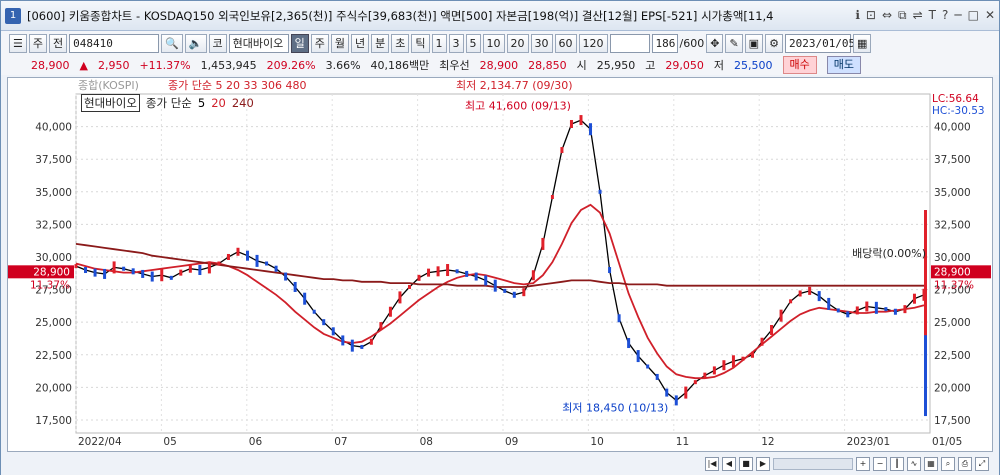 This screenshot has width=1000, height=475. I want to click on link-icon: ⇔, so click(887, 15).